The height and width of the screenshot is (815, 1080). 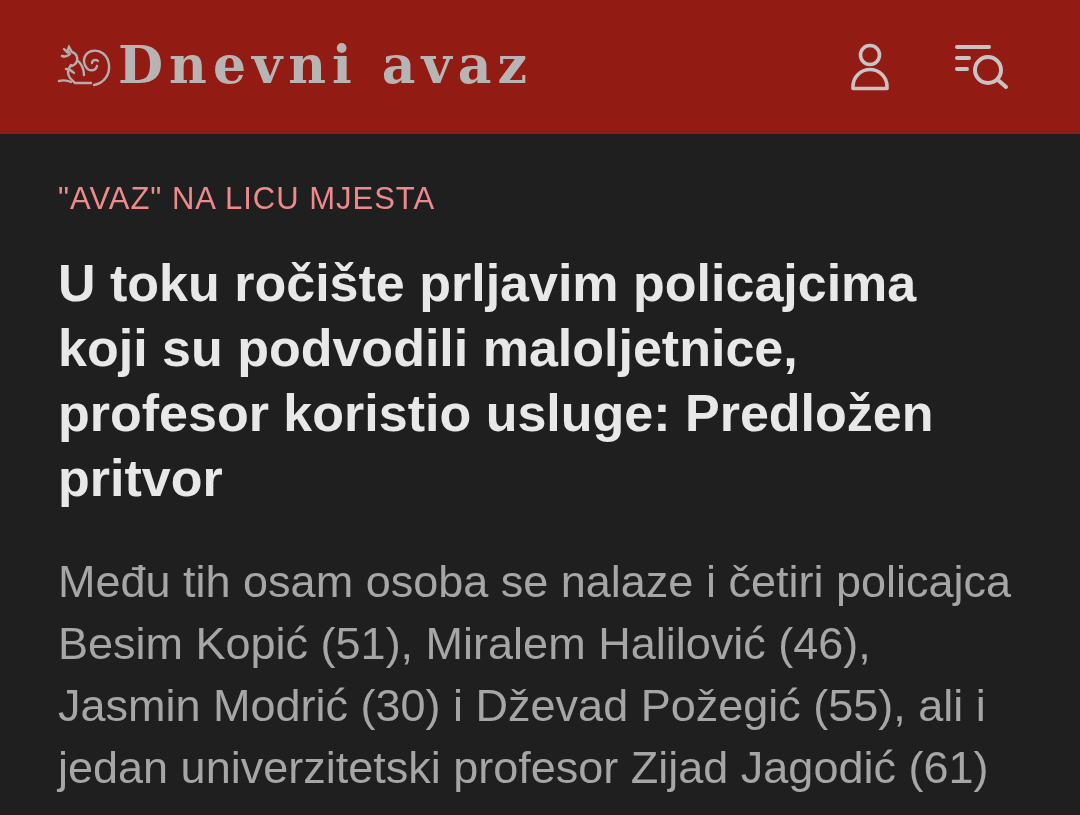 I want to click on search-list-icon, so click(x=982, y=67).